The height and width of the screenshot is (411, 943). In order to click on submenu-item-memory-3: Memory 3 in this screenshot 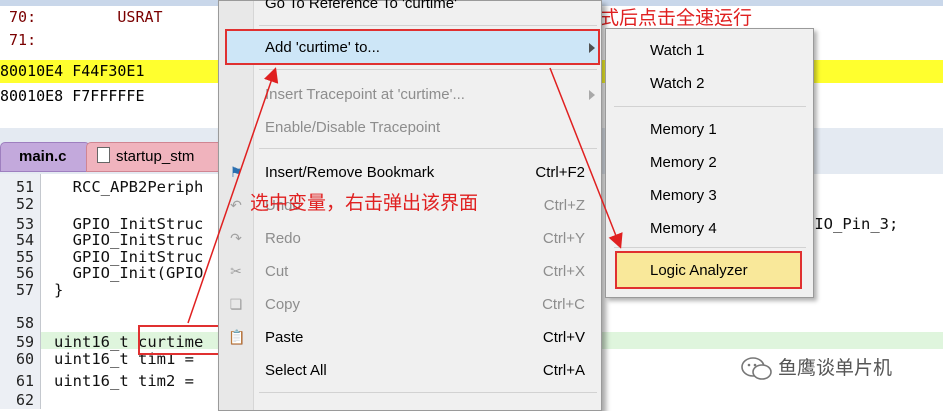, I will do `click(709, 195)`.